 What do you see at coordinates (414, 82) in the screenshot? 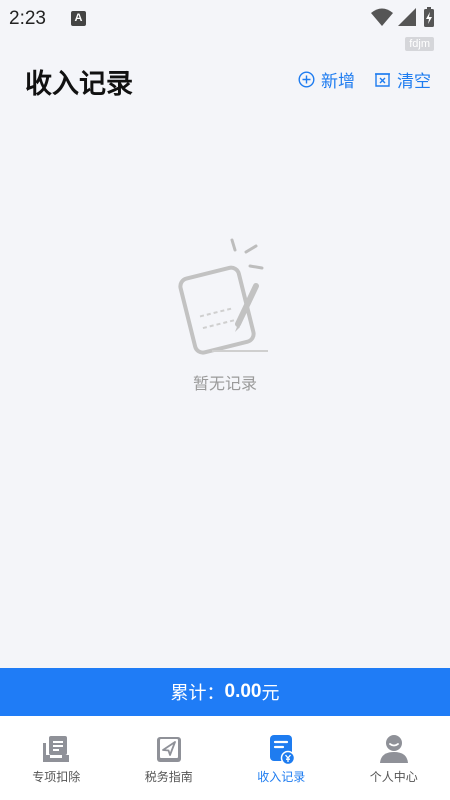
I see `clear-button-label: 清空` at bounding box center [414, 82].